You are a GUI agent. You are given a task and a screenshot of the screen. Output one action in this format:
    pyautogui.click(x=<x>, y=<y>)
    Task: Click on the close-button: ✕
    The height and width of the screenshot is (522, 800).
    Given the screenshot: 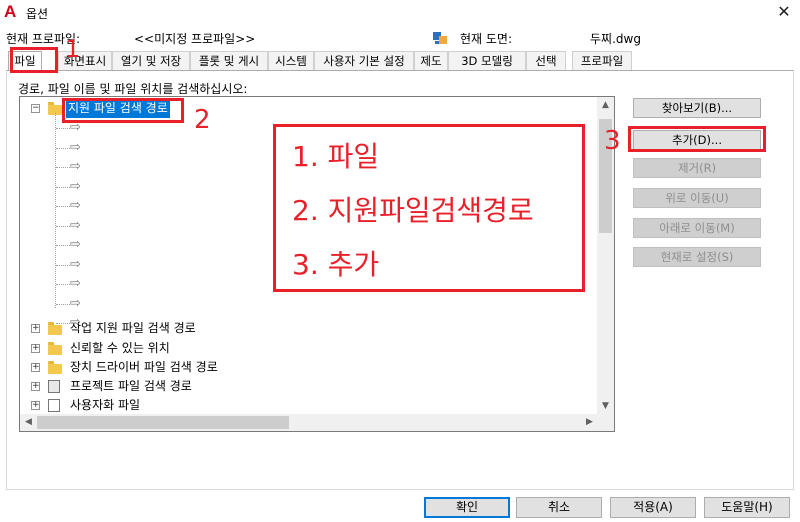 What is the action you would take?
    pyautogui.click(x=784, y=12)
    